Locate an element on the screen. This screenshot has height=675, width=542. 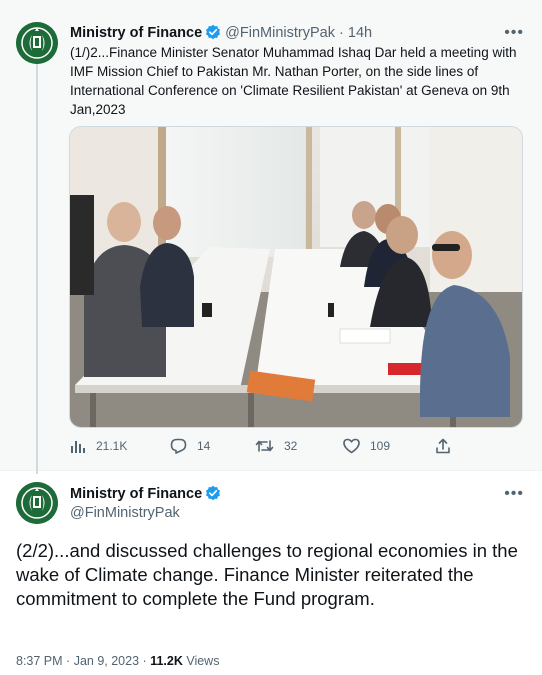
like-action: 109 is located at coordinates (366, 446).